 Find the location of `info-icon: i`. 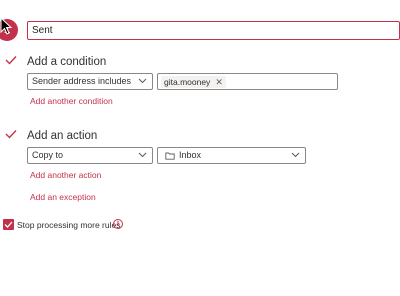

info-icon: i is located at coordinates (118, 224).